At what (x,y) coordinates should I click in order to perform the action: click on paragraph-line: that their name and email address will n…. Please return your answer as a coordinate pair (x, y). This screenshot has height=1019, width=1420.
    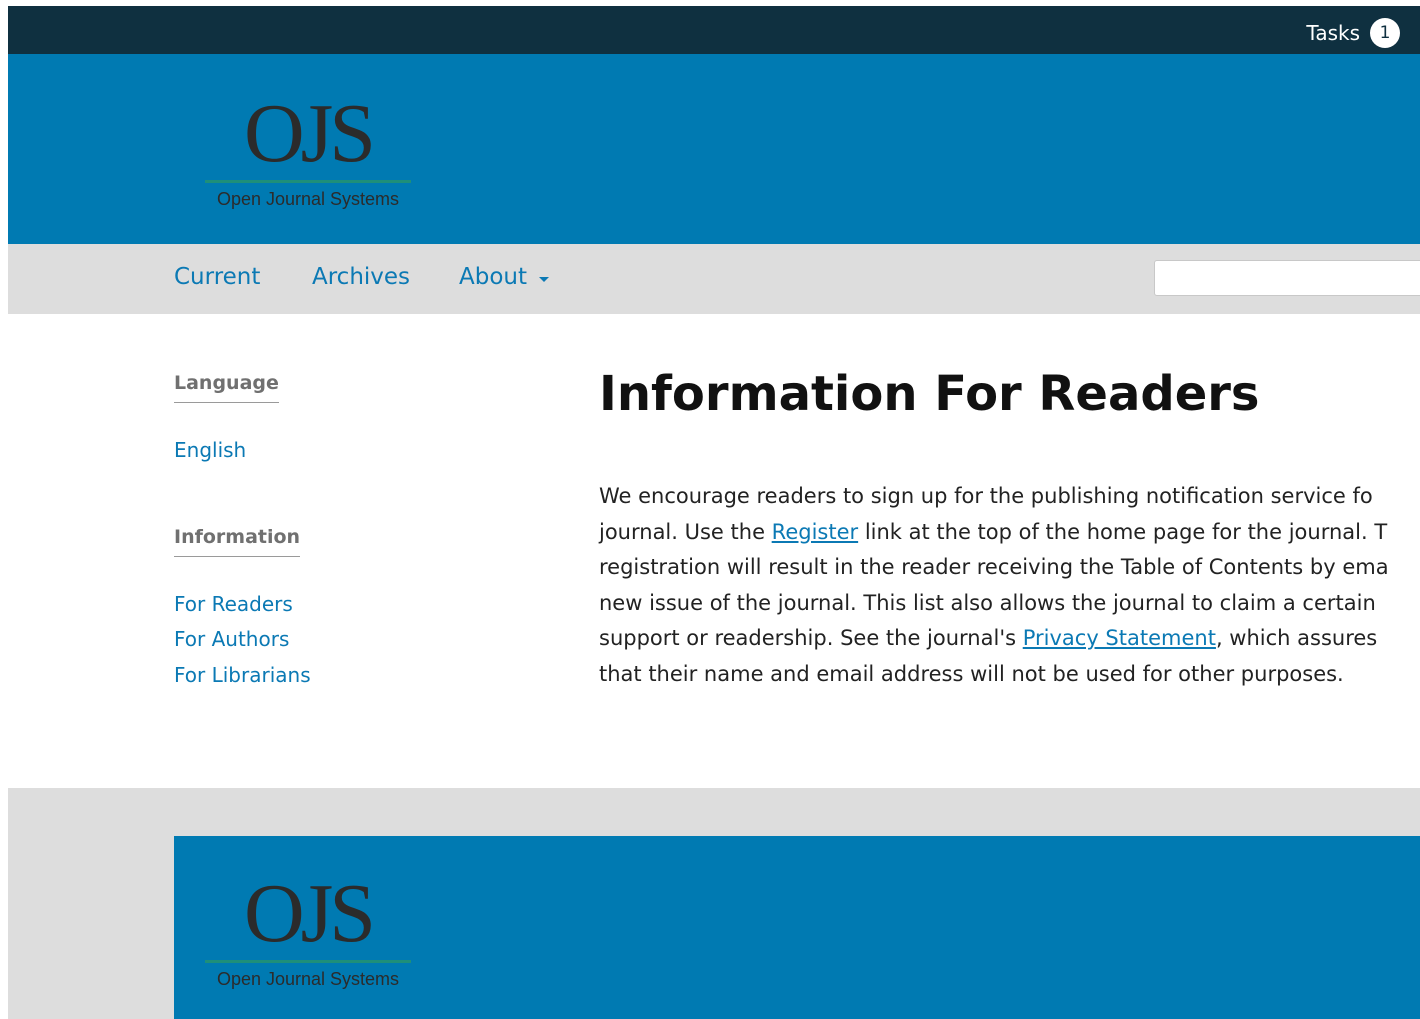
    Looking at the image, I should click on (971, 674).